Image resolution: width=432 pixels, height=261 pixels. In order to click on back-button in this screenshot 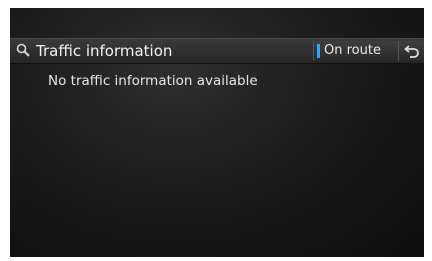, I will do `click(411, 51)`.